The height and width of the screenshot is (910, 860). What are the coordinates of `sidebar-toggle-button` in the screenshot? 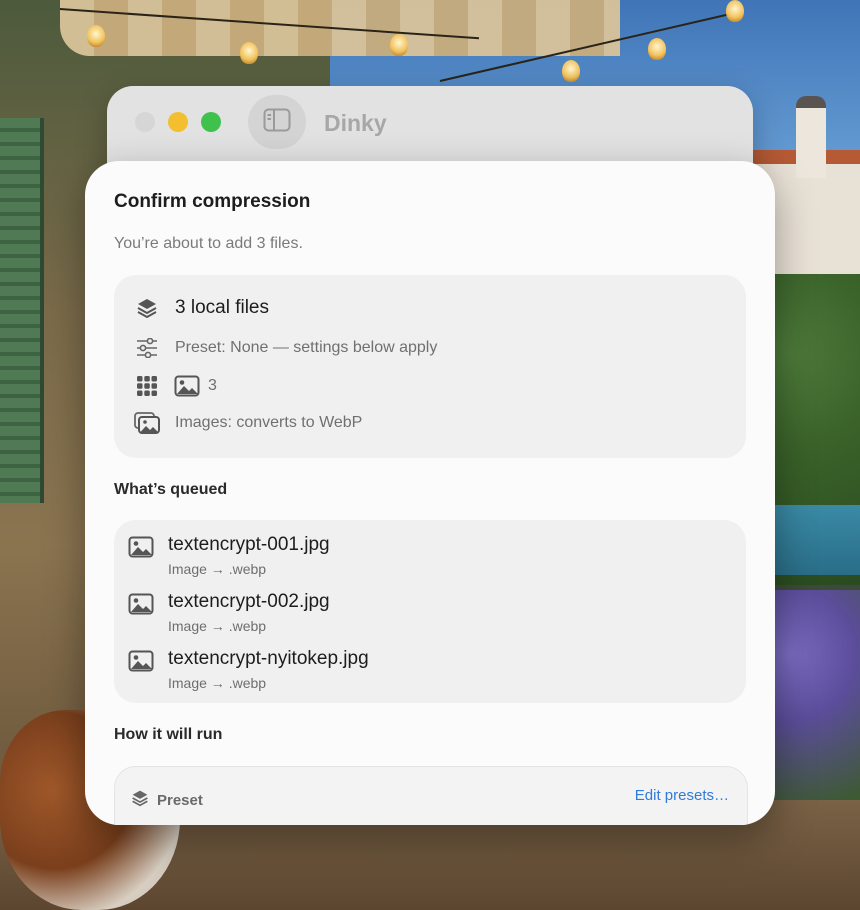 It's located at (277, 122).